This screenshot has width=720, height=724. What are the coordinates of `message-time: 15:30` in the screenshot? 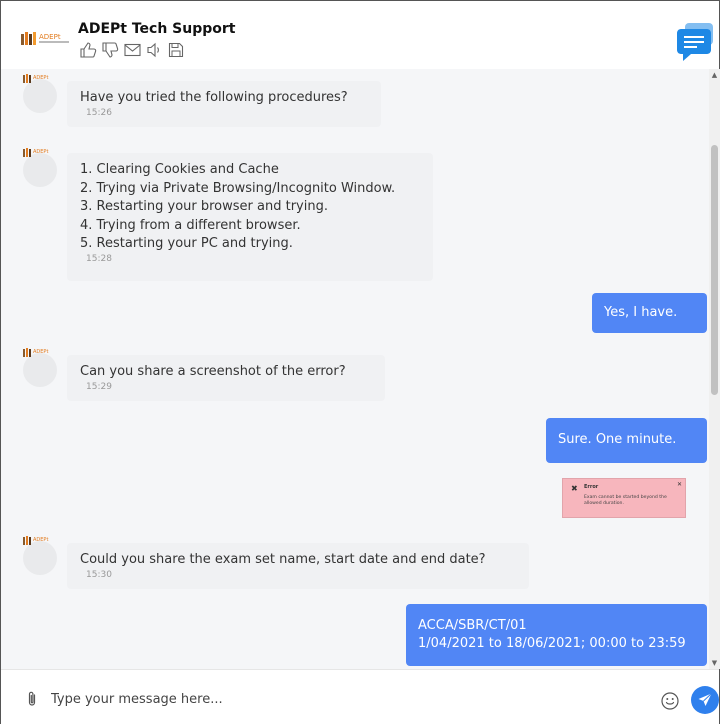 It's located at (99, 574).